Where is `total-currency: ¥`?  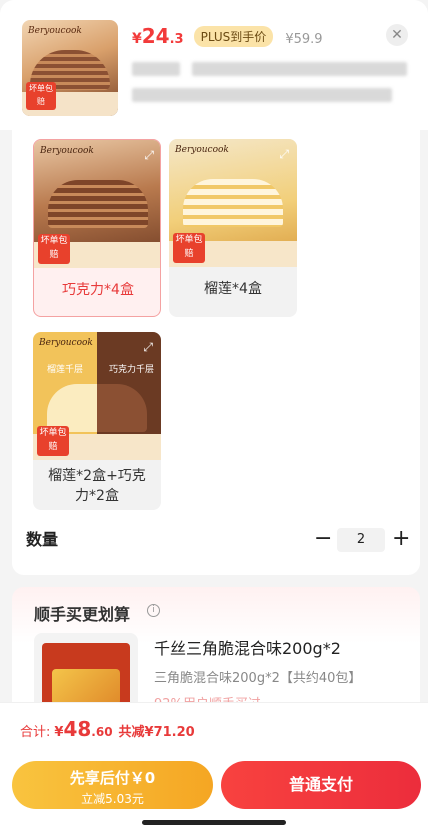
total-currency: ¥ is located at coordinates (59, 732).